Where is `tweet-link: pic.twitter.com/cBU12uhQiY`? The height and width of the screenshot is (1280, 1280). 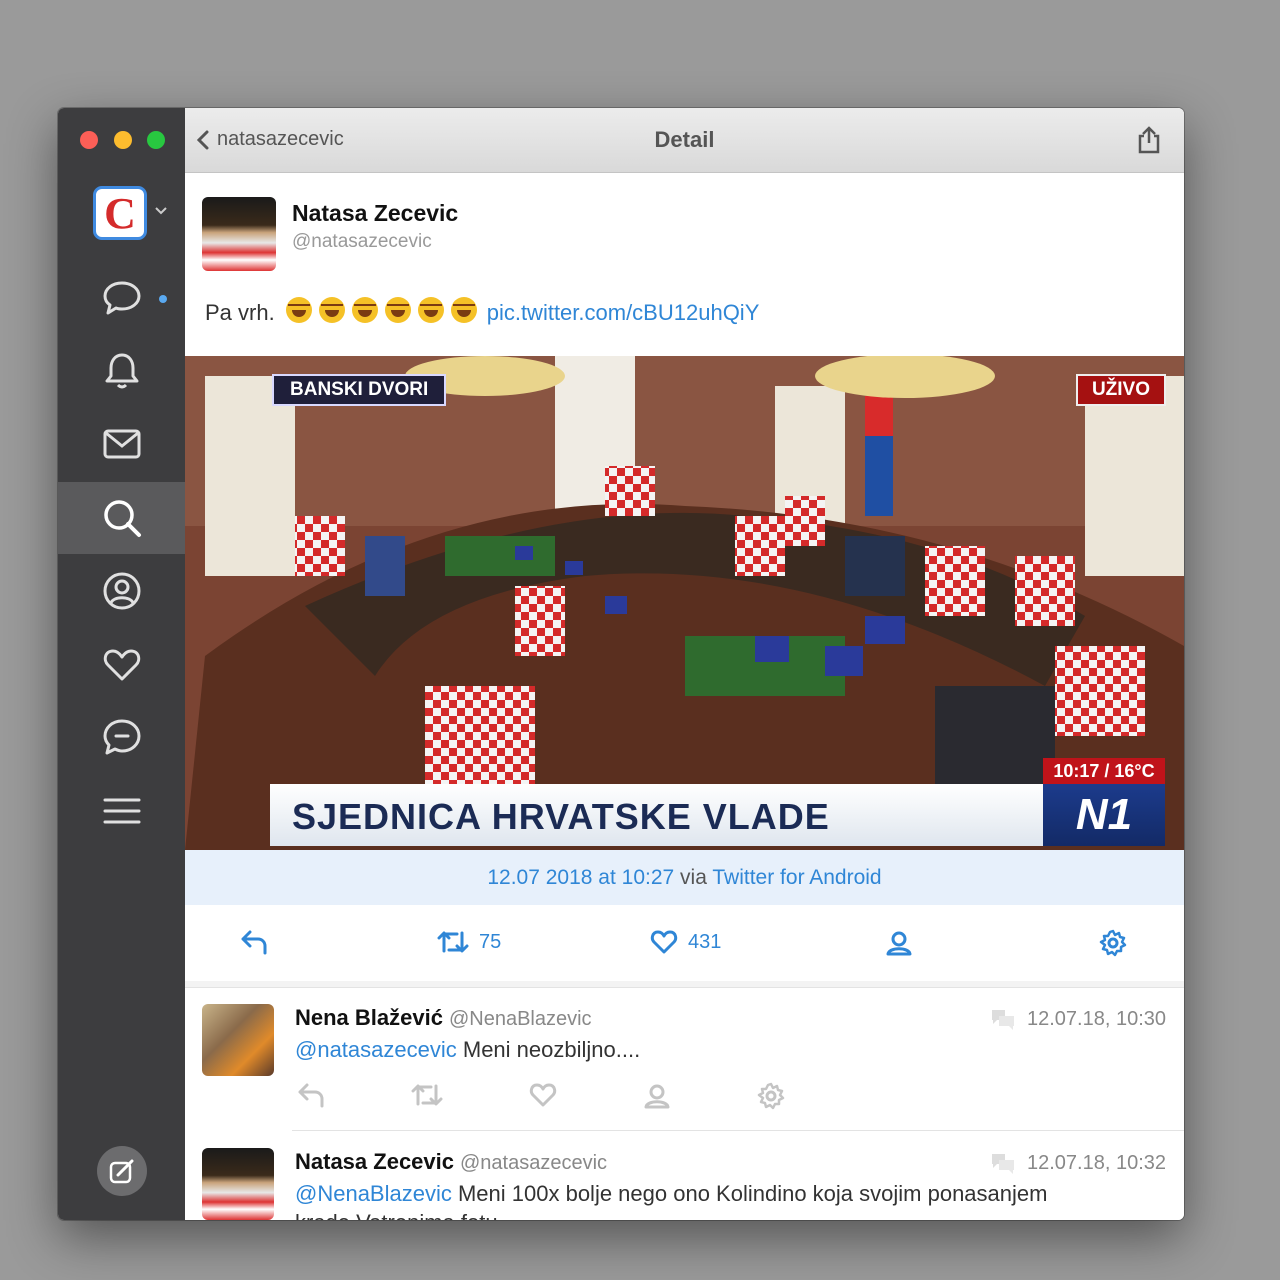 tweet-link: pic.twitter.com/cBU12uhQiY is located at coordinates (623, 313).